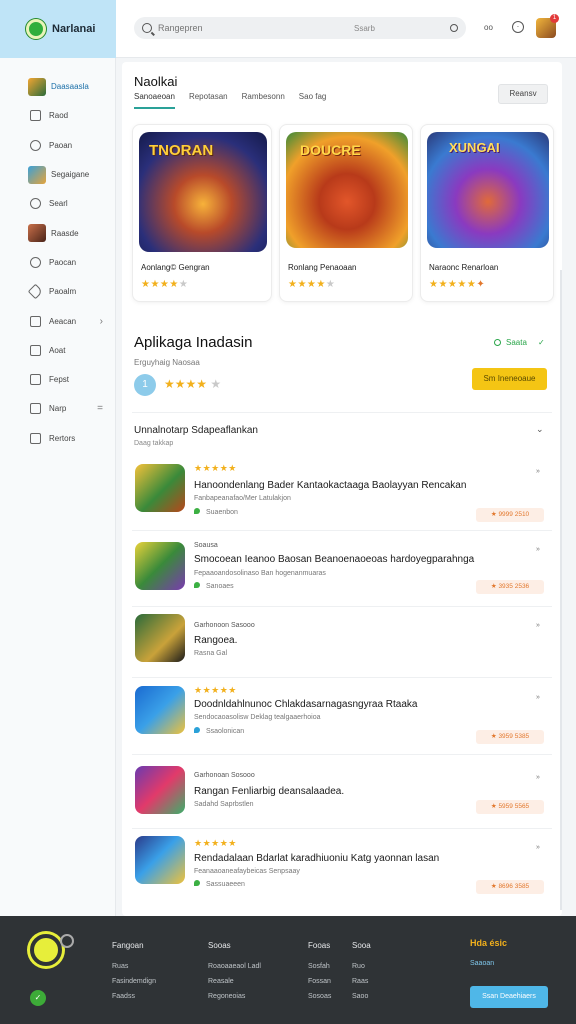 This screenshot has height=1024, width=576. What do you see at coordinates (342, 650) in the screenshot?
I see `list-item: Garhonoon Sasooo Rangoea. Rasna Gal »` at bounding box center [342, 650].